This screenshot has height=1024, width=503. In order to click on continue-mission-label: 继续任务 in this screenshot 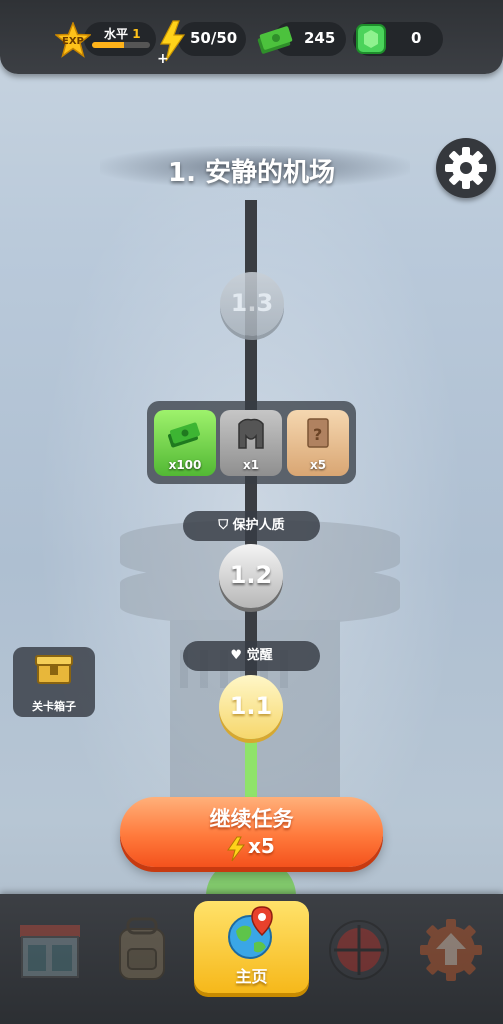, I will do `click(251, 819)`.